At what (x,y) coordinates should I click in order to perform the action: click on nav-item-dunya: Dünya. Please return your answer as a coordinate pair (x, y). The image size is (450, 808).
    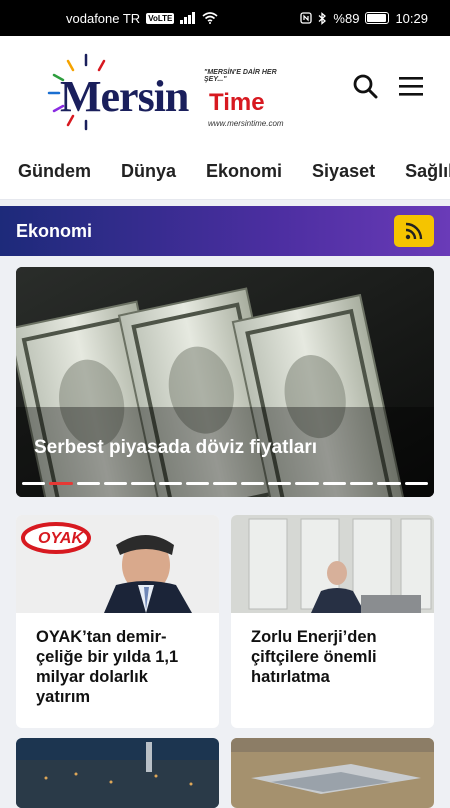
    Looking at the image, I should click on (148, 171).